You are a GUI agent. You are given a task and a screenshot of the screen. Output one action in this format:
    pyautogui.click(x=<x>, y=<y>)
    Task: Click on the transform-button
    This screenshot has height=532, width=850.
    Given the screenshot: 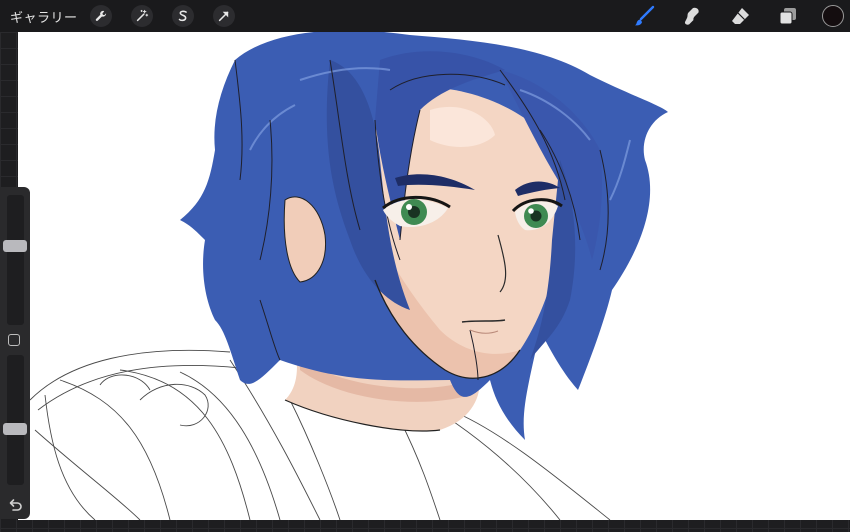 What is the action you would take?
    pyautogui.click(x=223, y=16)
    